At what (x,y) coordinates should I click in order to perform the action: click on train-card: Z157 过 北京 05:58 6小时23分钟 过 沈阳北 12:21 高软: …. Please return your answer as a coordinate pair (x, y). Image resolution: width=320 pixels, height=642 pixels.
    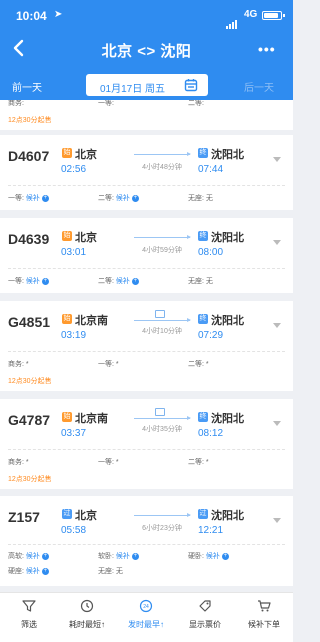
    Looking at the image, I should click on (146, 541).